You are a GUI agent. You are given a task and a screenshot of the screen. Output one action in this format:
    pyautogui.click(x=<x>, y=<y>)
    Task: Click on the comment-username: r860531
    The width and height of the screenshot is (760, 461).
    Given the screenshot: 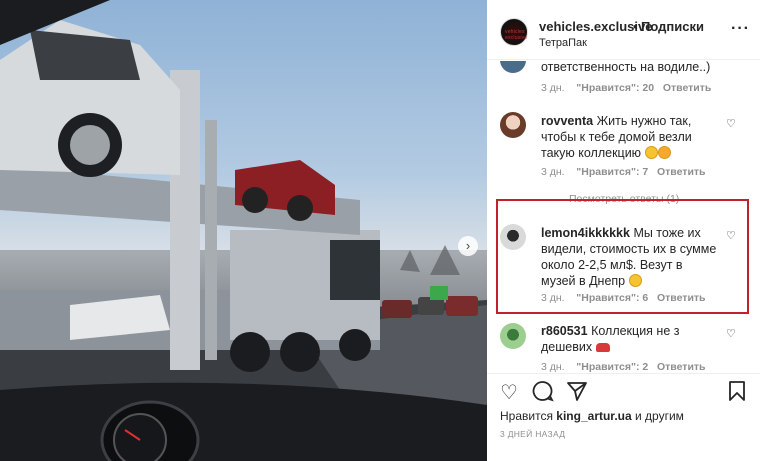 What is the action you would take?
    pyautogui.click(x=564, y=331)
    